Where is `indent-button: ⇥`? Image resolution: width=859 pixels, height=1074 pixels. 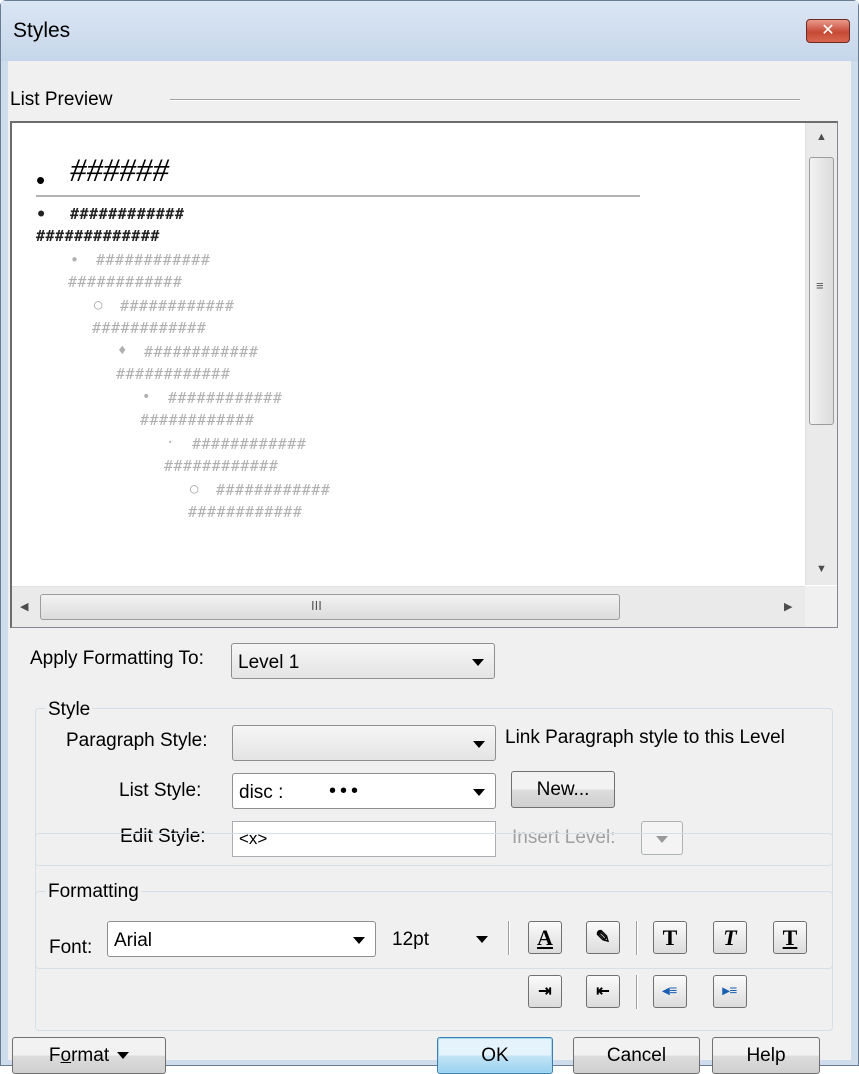 indent-button: ⇥ is located at coordinates (545, 991).